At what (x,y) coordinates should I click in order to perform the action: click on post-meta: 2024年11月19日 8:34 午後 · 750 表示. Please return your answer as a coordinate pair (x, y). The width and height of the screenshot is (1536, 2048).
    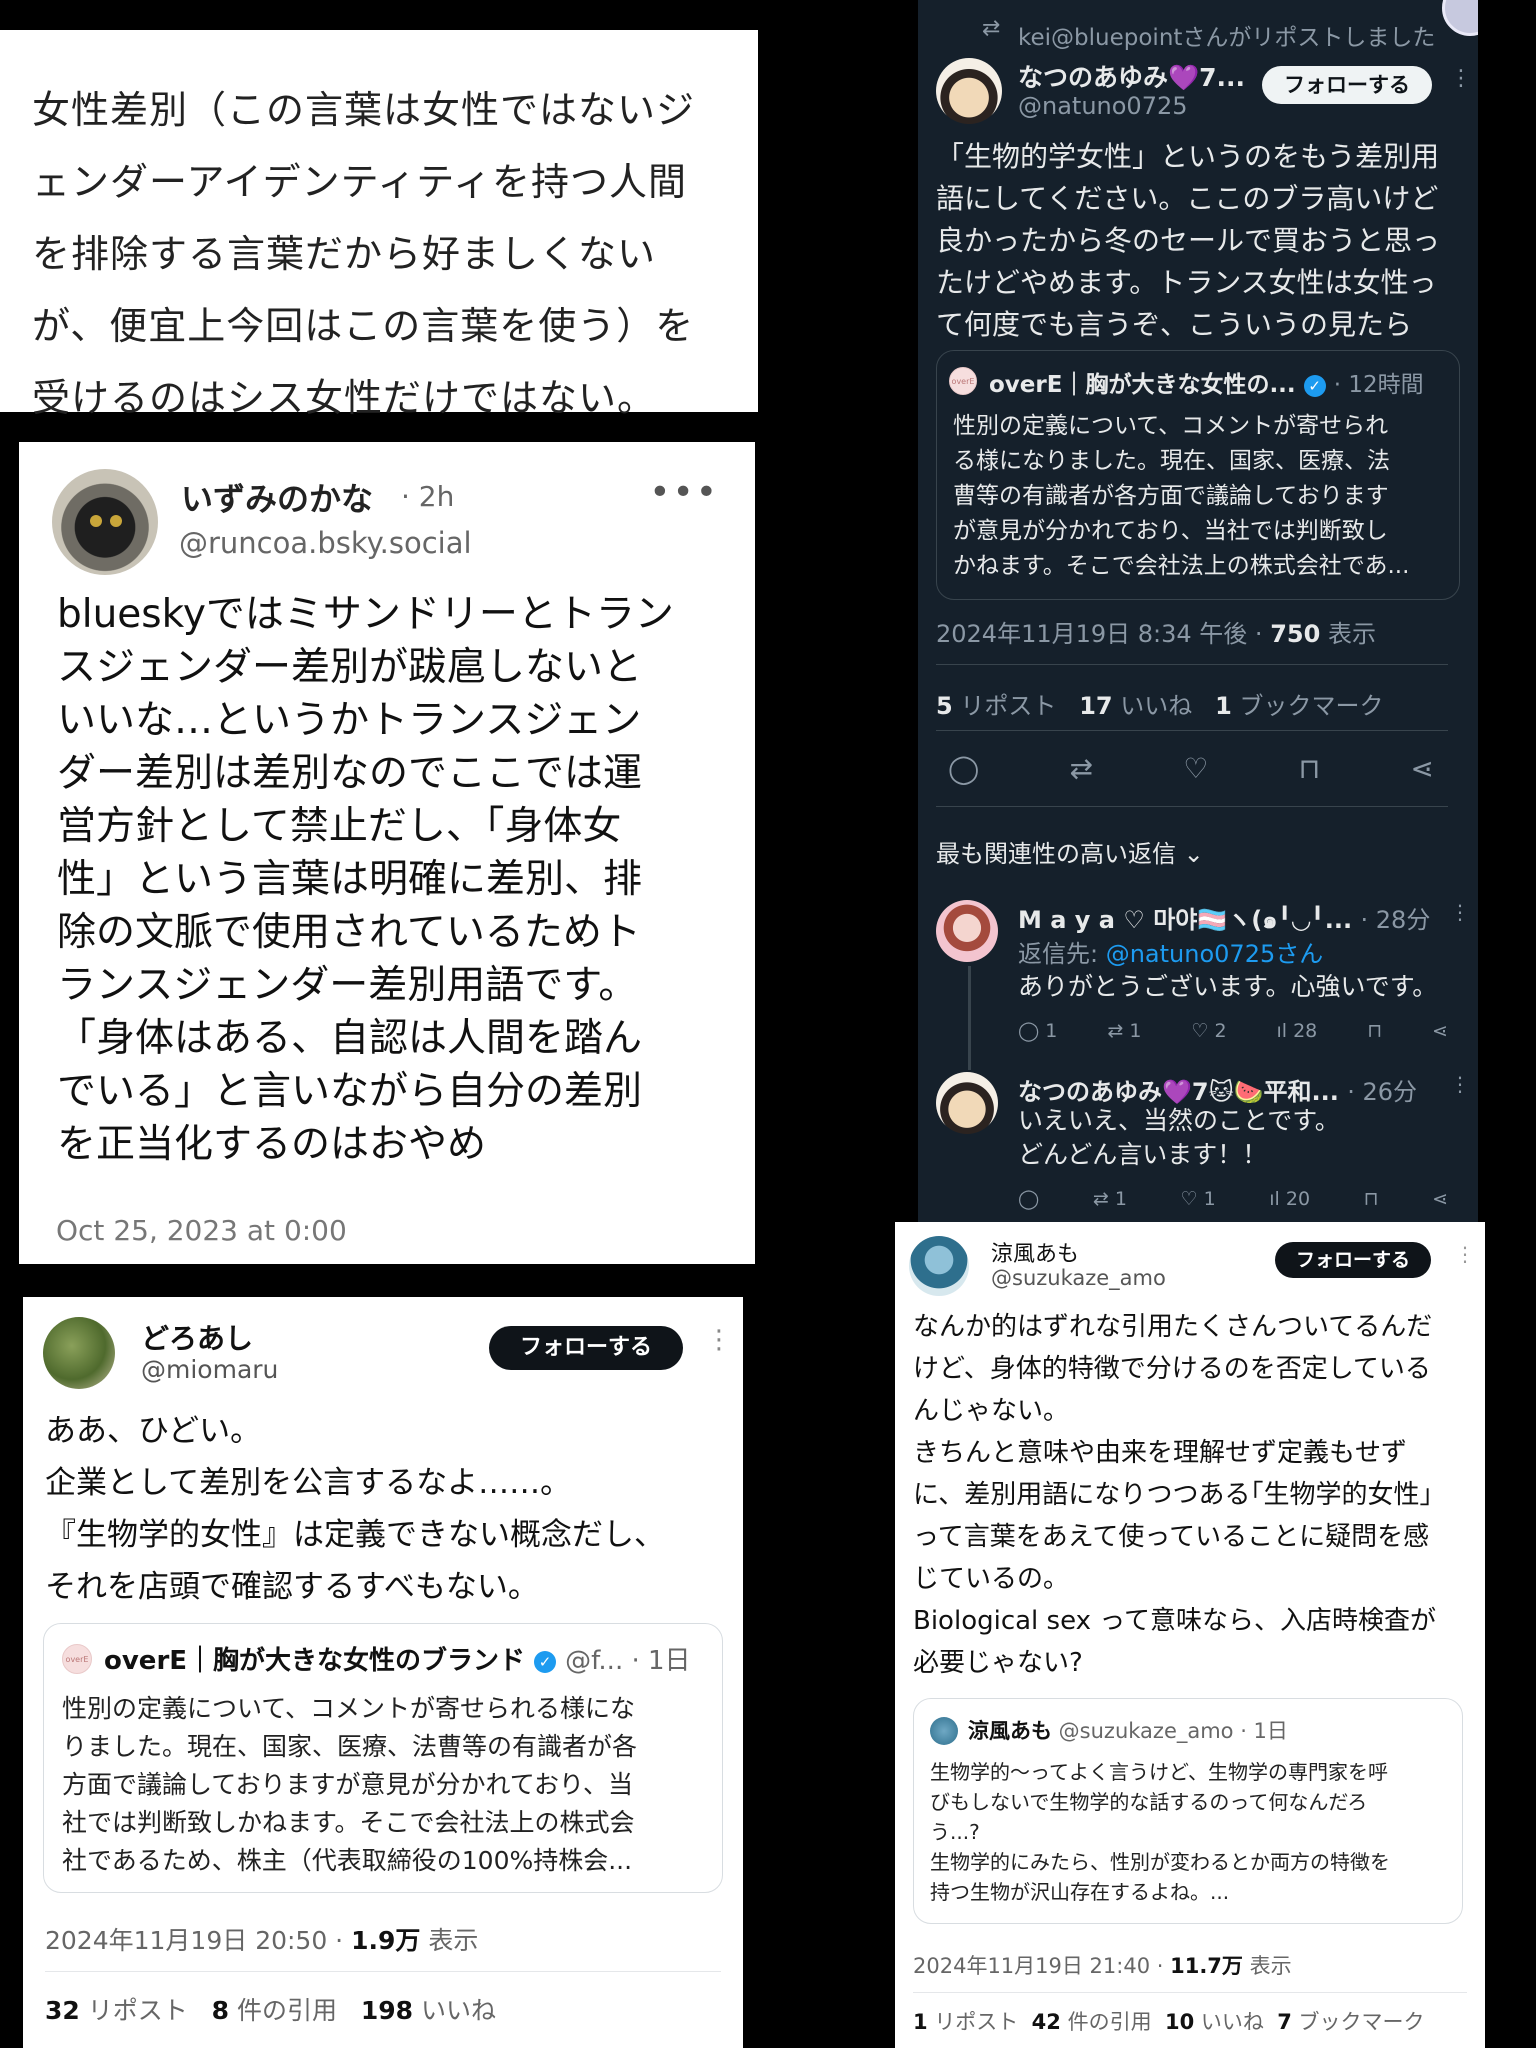
    Looking at the image, I should click on (1156, 631).